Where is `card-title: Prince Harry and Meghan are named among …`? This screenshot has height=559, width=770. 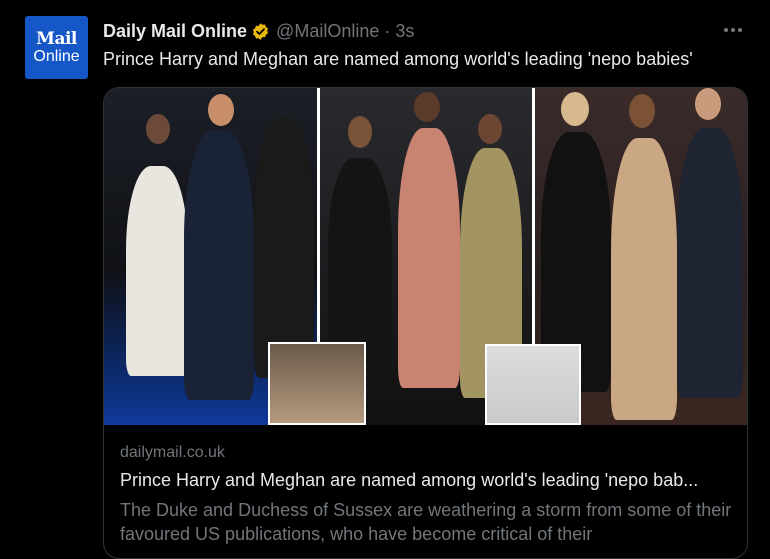 card-title: Prince Harry and Meghan are named among … is located at coordinates (426, 480).